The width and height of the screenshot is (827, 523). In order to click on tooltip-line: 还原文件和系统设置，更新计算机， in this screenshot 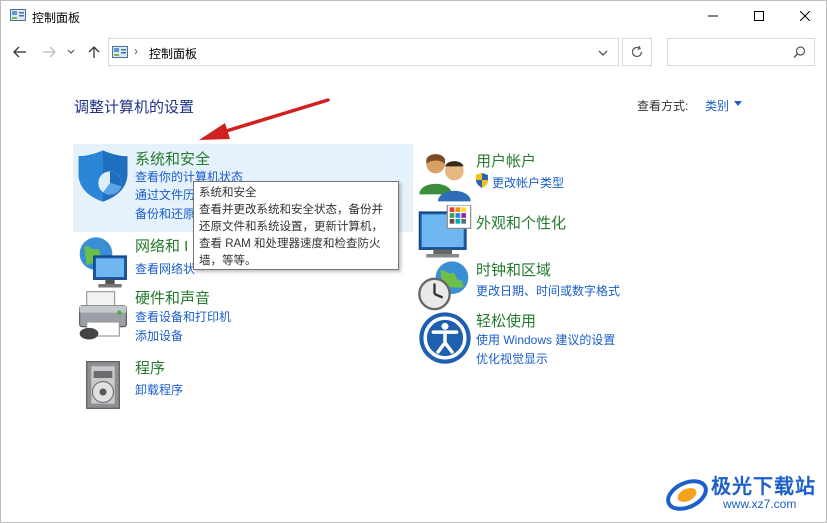, I will do `click(291, 227)`.